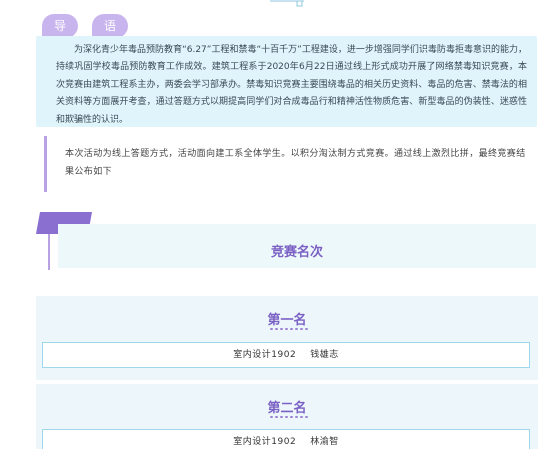 Image resolution: width=553 pixels, height=449 pixels. Describe the element at coordinates (110, 26) in the screenshot. I see `intro-tag-second: 语` at that location.